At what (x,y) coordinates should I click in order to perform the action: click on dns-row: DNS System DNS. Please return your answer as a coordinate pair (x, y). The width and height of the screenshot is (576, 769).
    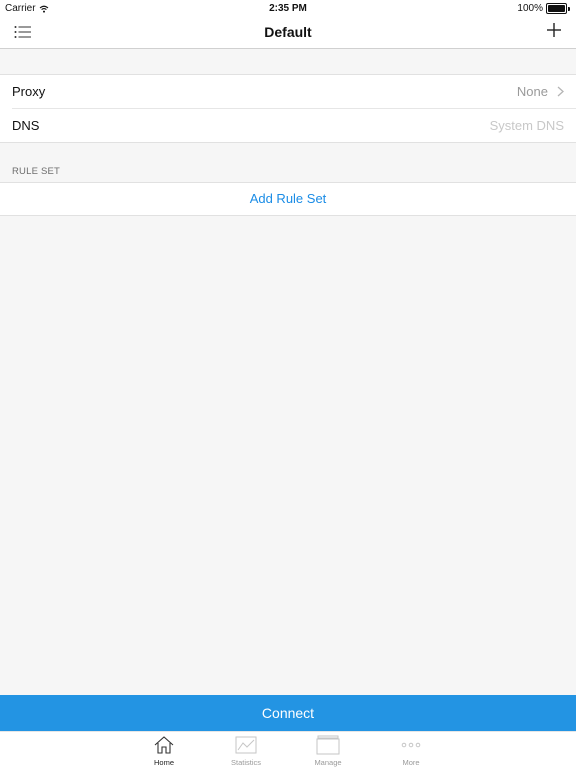
    Looking at the image, I should click on (294, 125).